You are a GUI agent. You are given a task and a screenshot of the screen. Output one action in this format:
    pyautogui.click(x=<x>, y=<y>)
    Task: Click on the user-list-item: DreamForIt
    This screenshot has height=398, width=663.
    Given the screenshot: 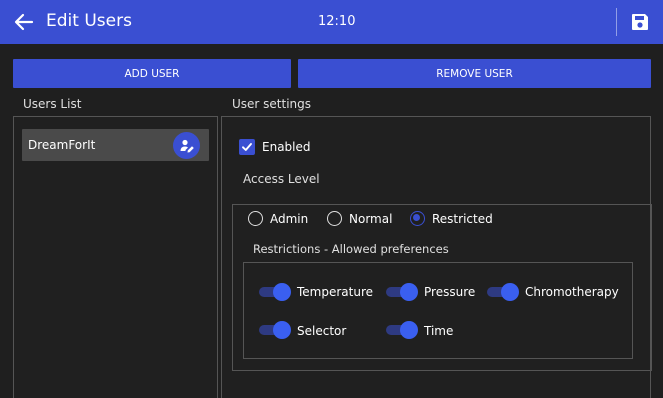 What is the action you would take?
    pyautogui.click(x=115, y=145)
    